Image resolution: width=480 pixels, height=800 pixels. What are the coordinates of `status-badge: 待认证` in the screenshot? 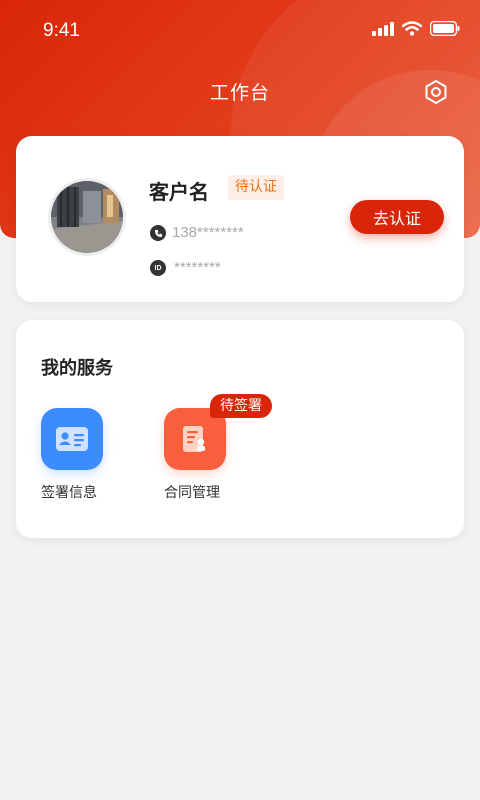 It's located at (256, 187).